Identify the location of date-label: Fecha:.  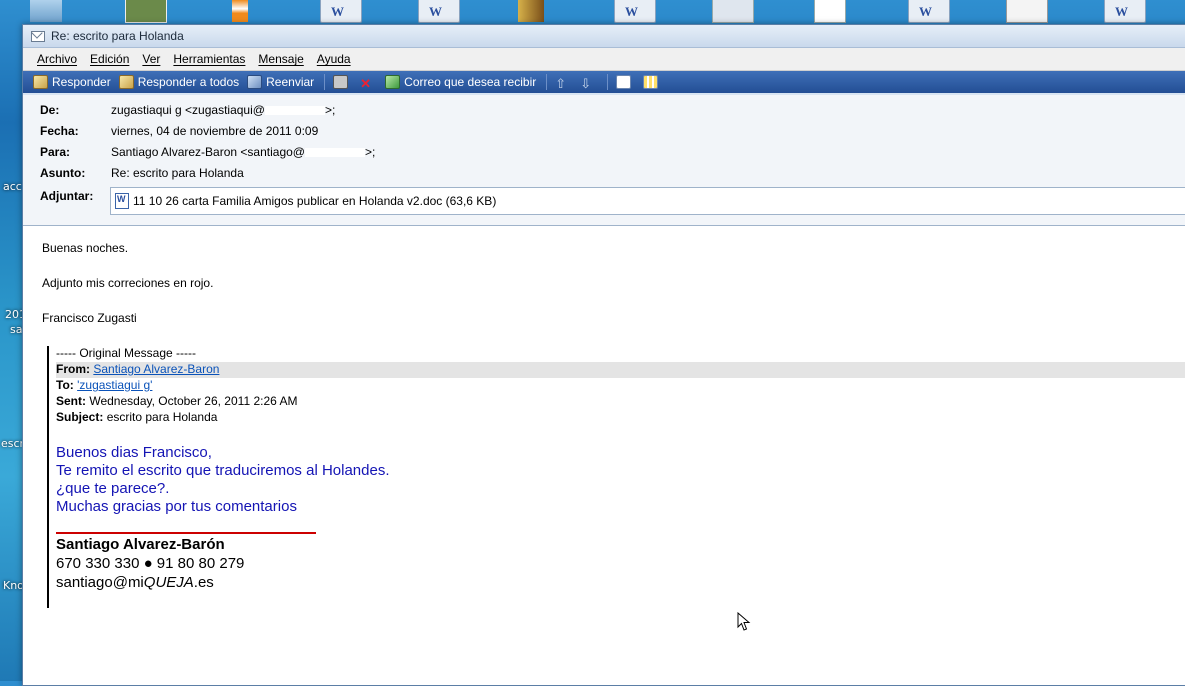
(59, 131).